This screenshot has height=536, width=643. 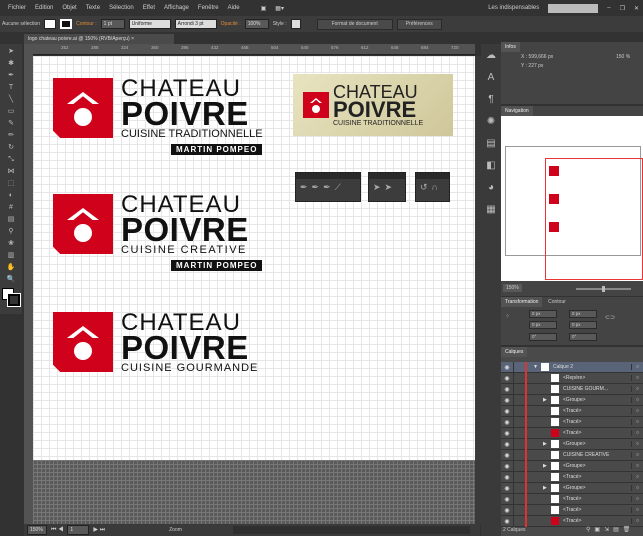 I want to click on zoom-field: 150%, so click(x=37, y=530).